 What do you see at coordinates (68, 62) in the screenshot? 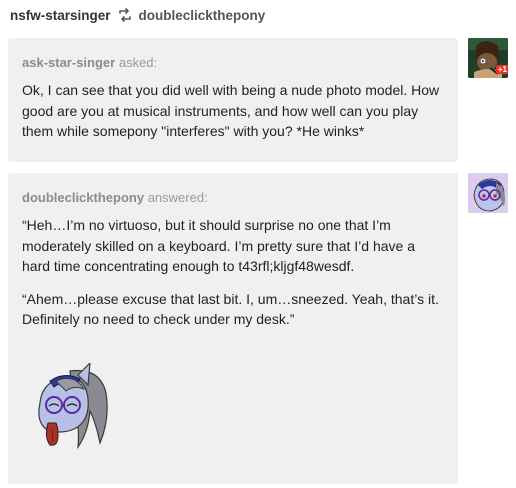
I see `asker-name: ask-star-singer` at bounding box center [68, 62].